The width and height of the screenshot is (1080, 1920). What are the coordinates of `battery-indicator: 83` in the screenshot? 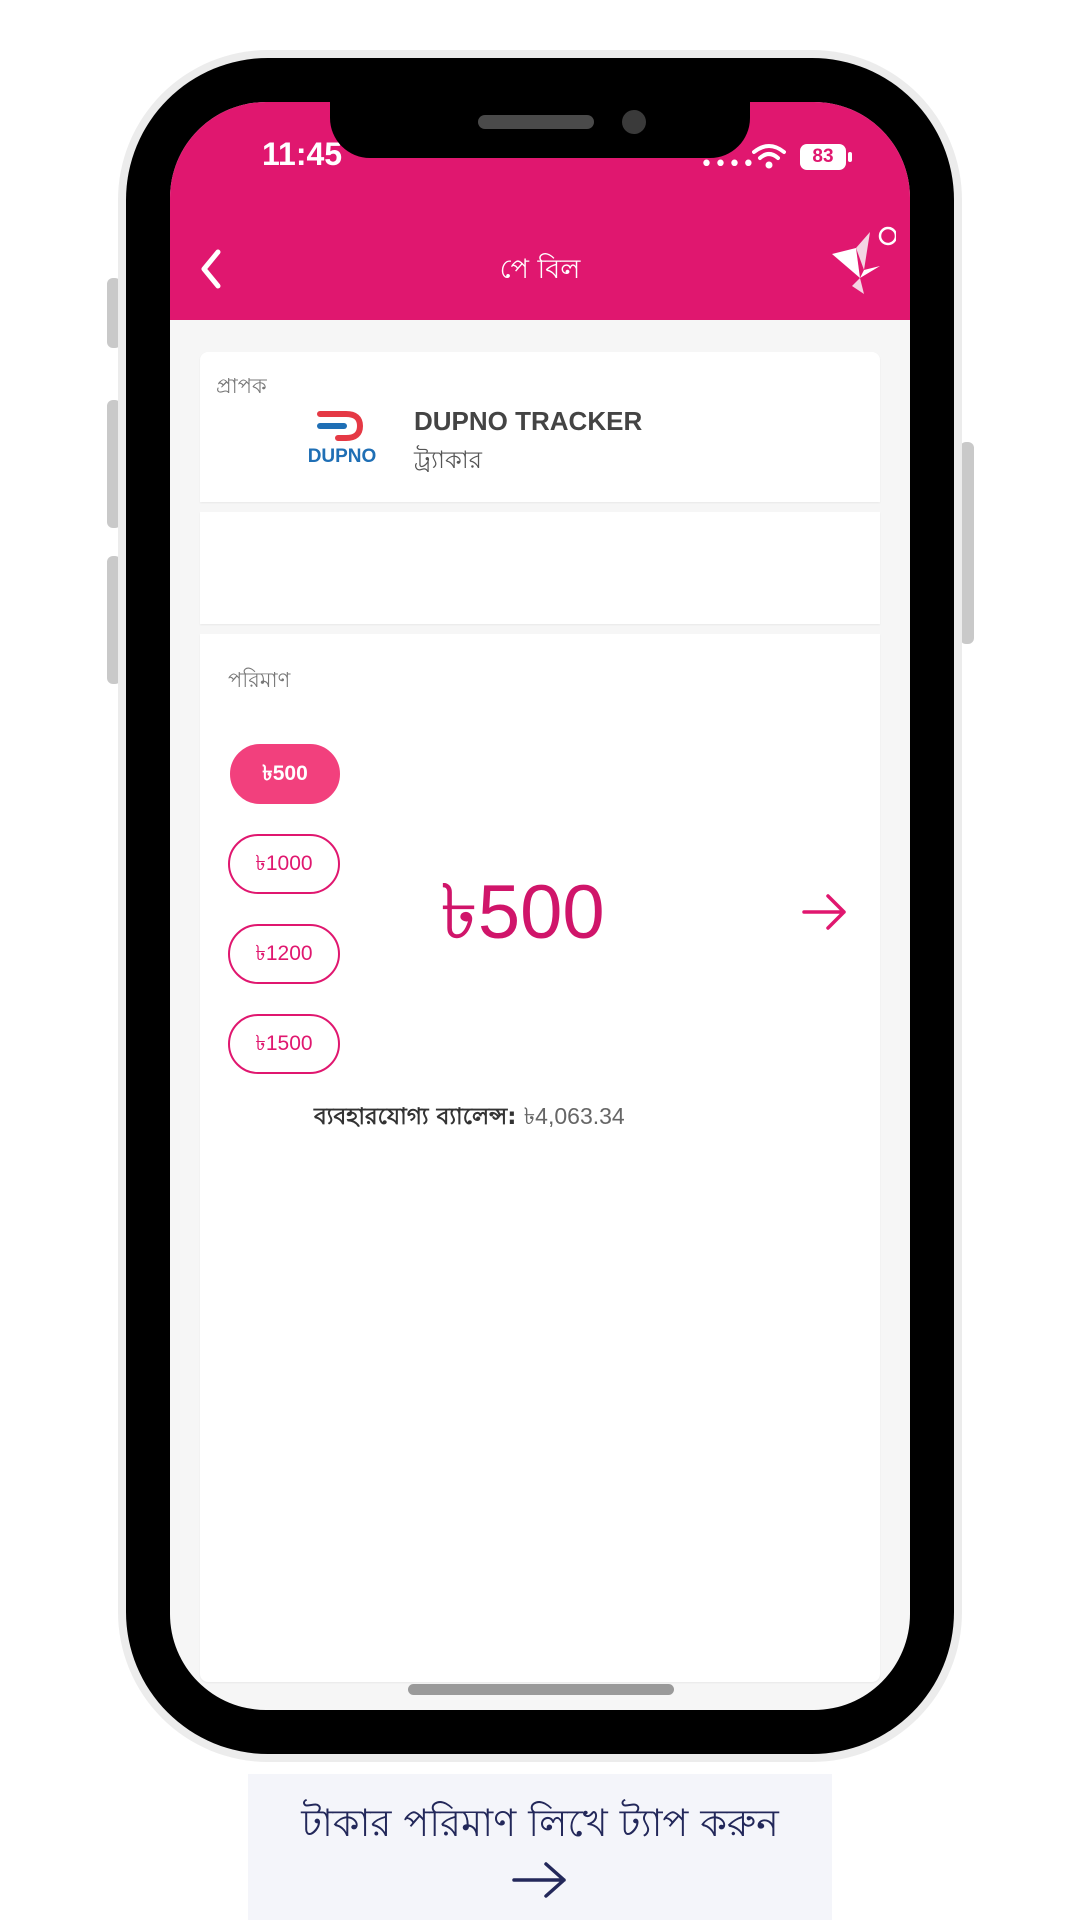 It's located at (823, 157).